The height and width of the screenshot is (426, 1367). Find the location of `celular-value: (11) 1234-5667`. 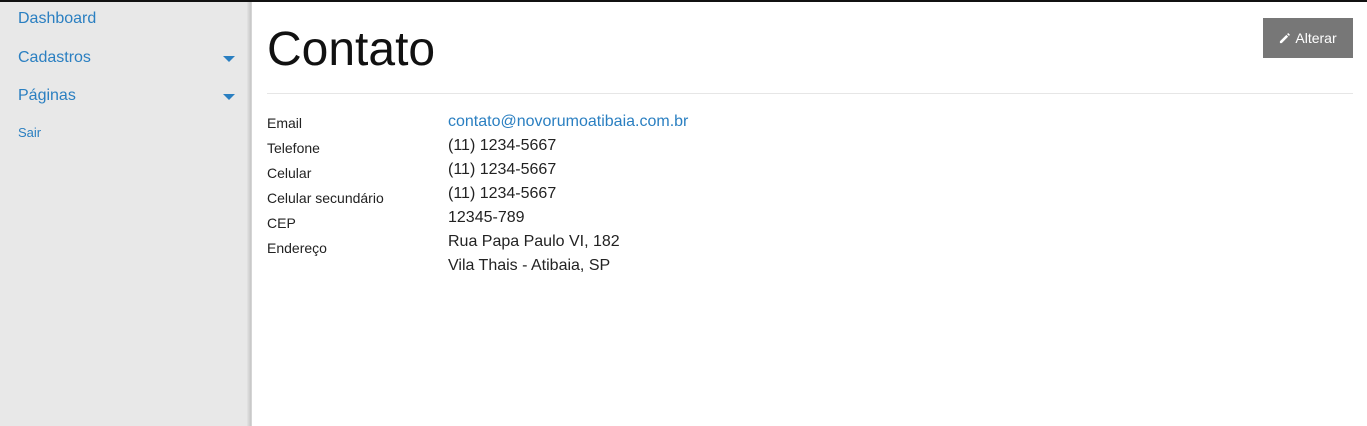

celular-value: (11) 1234-5667 is located at coordinates (502, 169).